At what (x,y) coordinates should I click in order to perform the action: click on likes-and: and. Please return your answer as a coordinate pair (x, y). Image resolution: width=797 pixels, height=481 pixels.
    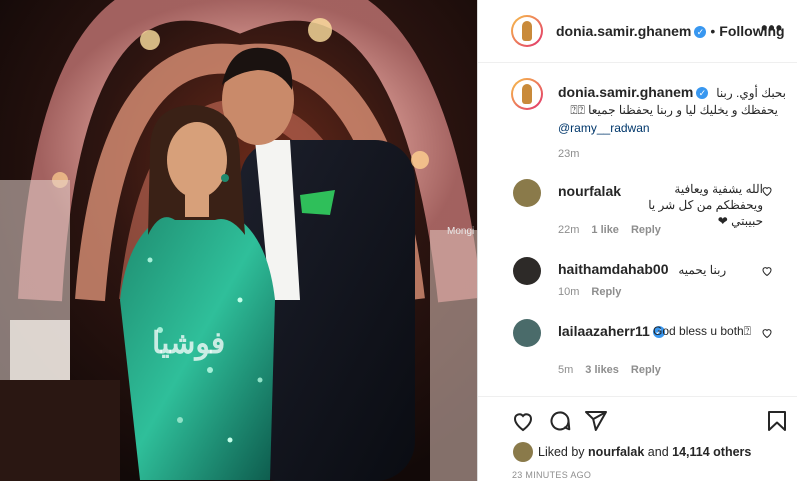
    Looking at the image, I should click on (658, 452).